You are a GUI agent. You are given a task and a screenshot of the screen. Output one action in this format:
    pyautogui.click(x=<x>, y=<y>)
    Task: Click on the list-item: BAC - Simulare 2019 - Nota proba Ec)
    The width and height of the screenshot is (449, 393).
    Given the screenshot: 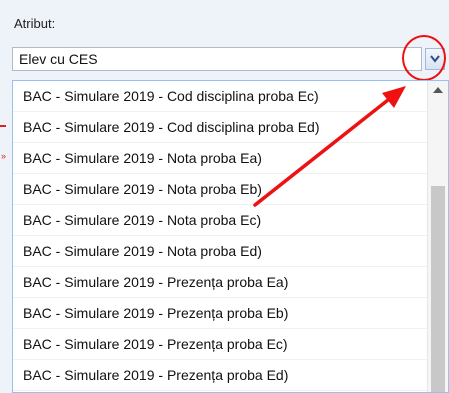 What is the action you would take?
    pyautogui.click(x=220, y=220)
    